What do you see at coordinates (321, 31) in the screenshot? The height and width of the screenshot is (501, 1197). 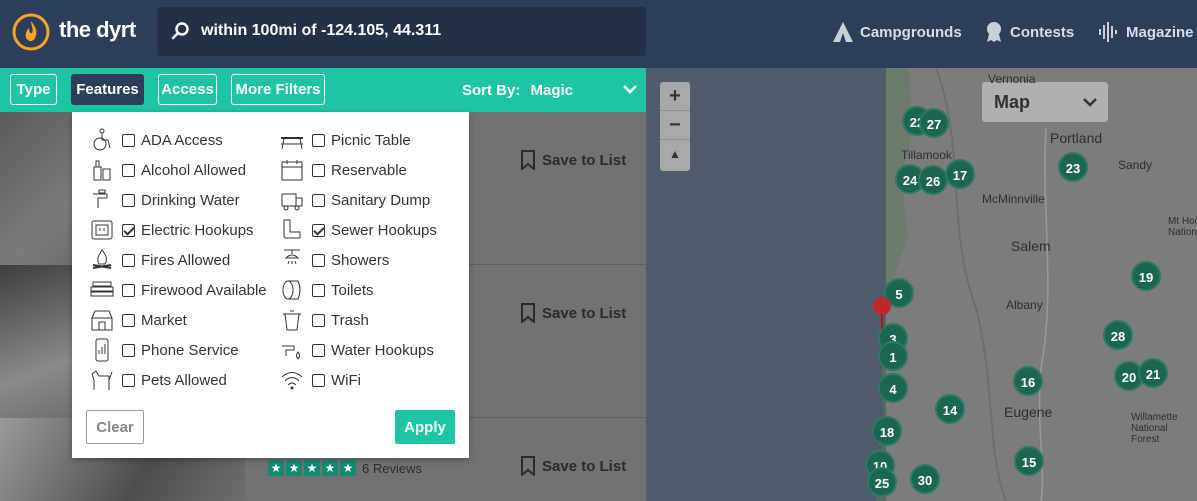 I see `search-input: within 100mi of -124.105, 44.311` at bounding box center [321, 31].